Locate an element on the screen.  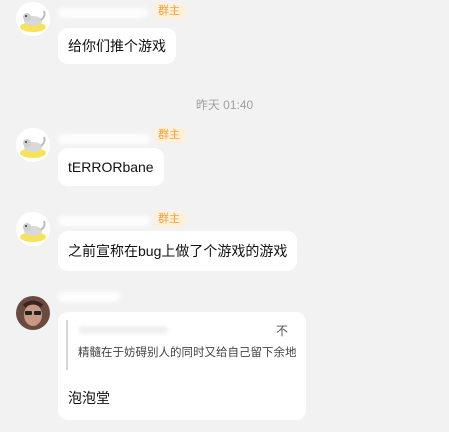
message-bubble: tERRORbane is located at coordinates (111, 167).